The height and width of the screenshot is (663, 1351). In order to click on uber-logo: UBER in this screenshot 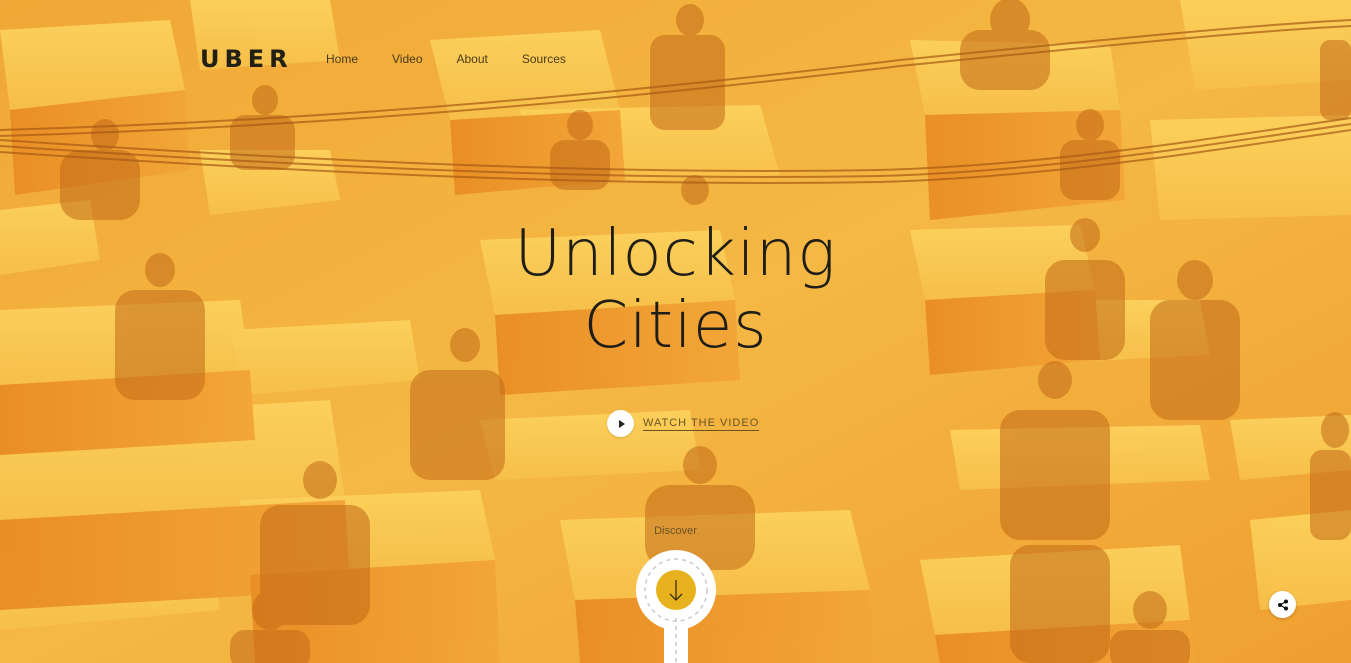, I will do `click(246, 59)`.